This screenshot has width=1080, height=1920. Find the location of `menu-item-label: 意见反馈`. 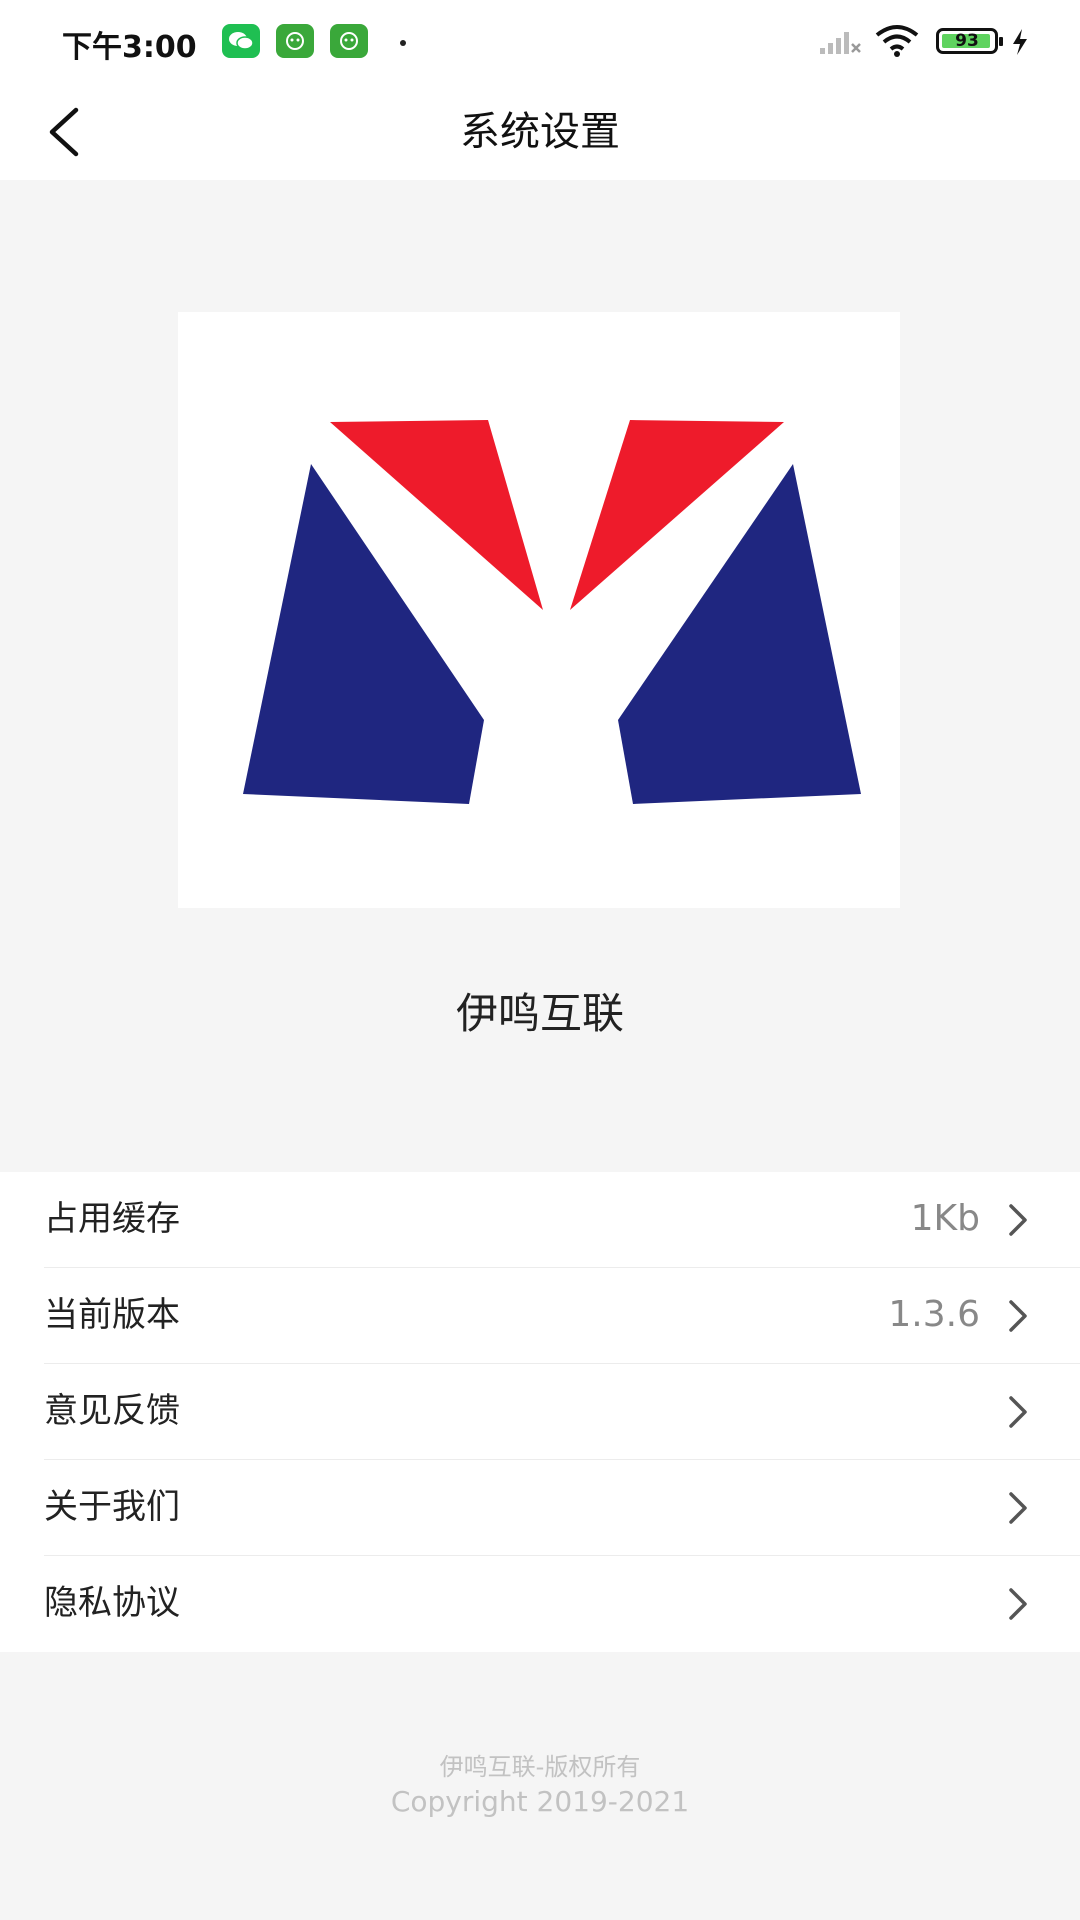

menu-item-label: 意见反馈 is located at coordinates (112, 1411).